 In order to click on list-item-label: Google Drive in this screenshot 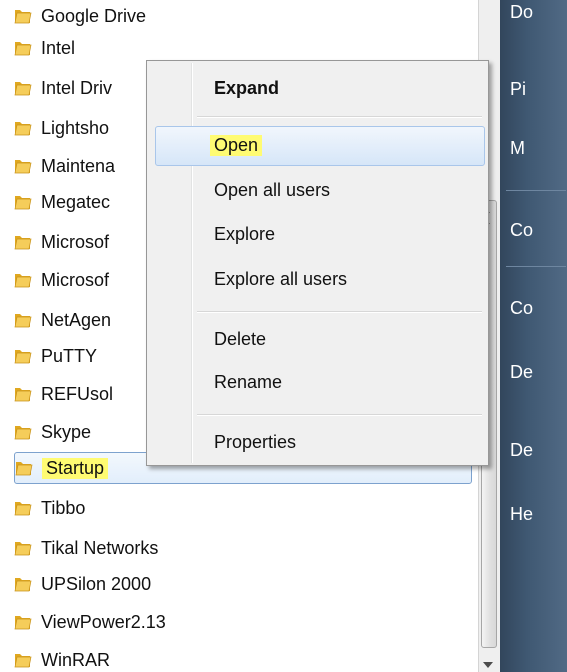, I will do `click(94, 15)`.